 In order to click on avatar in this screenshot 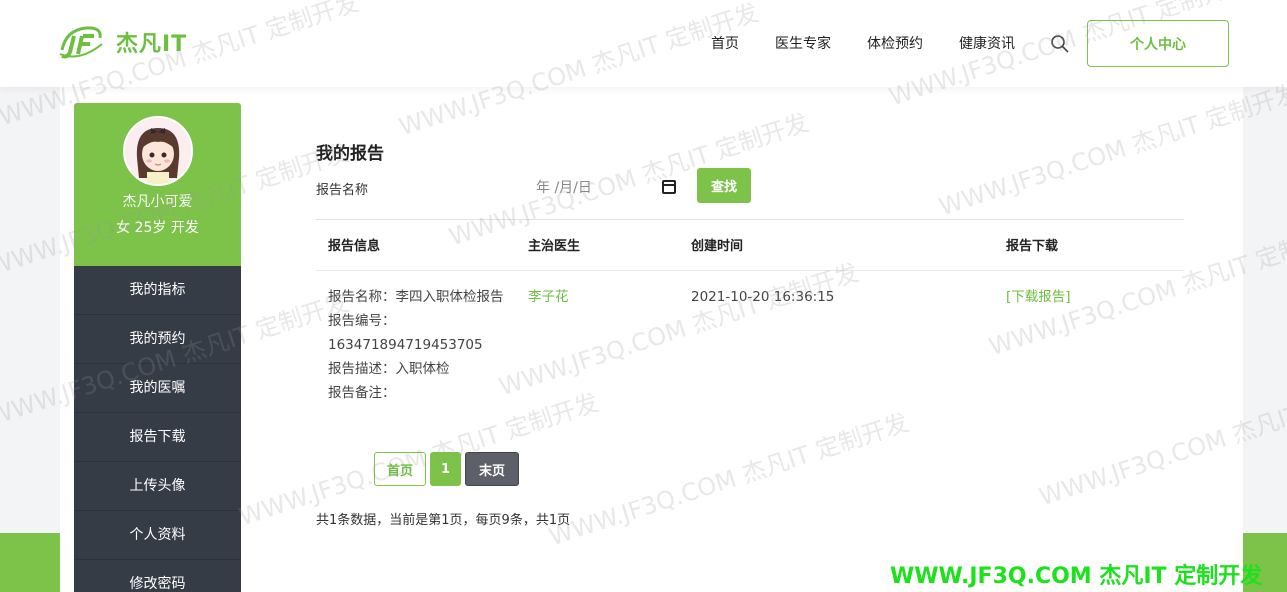, I will do `click(157, 151)`.